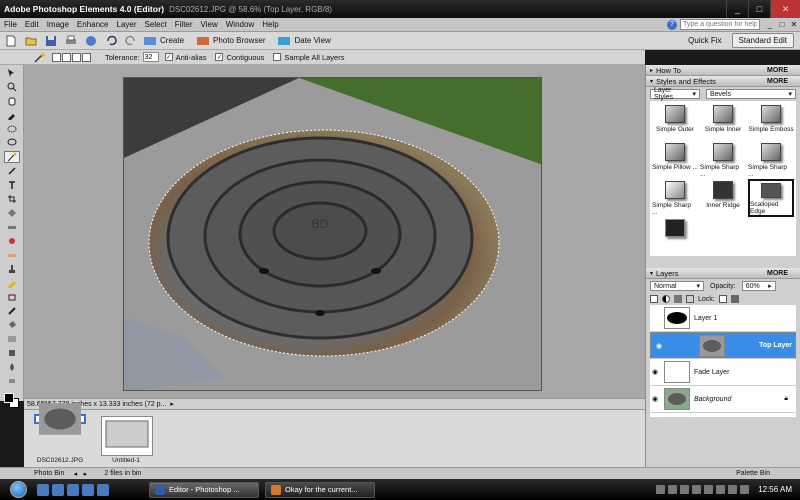  What do you see at coordinates (12, 199) in the screenshot?
I see `crop-tool` at bounding box center [12, 199].